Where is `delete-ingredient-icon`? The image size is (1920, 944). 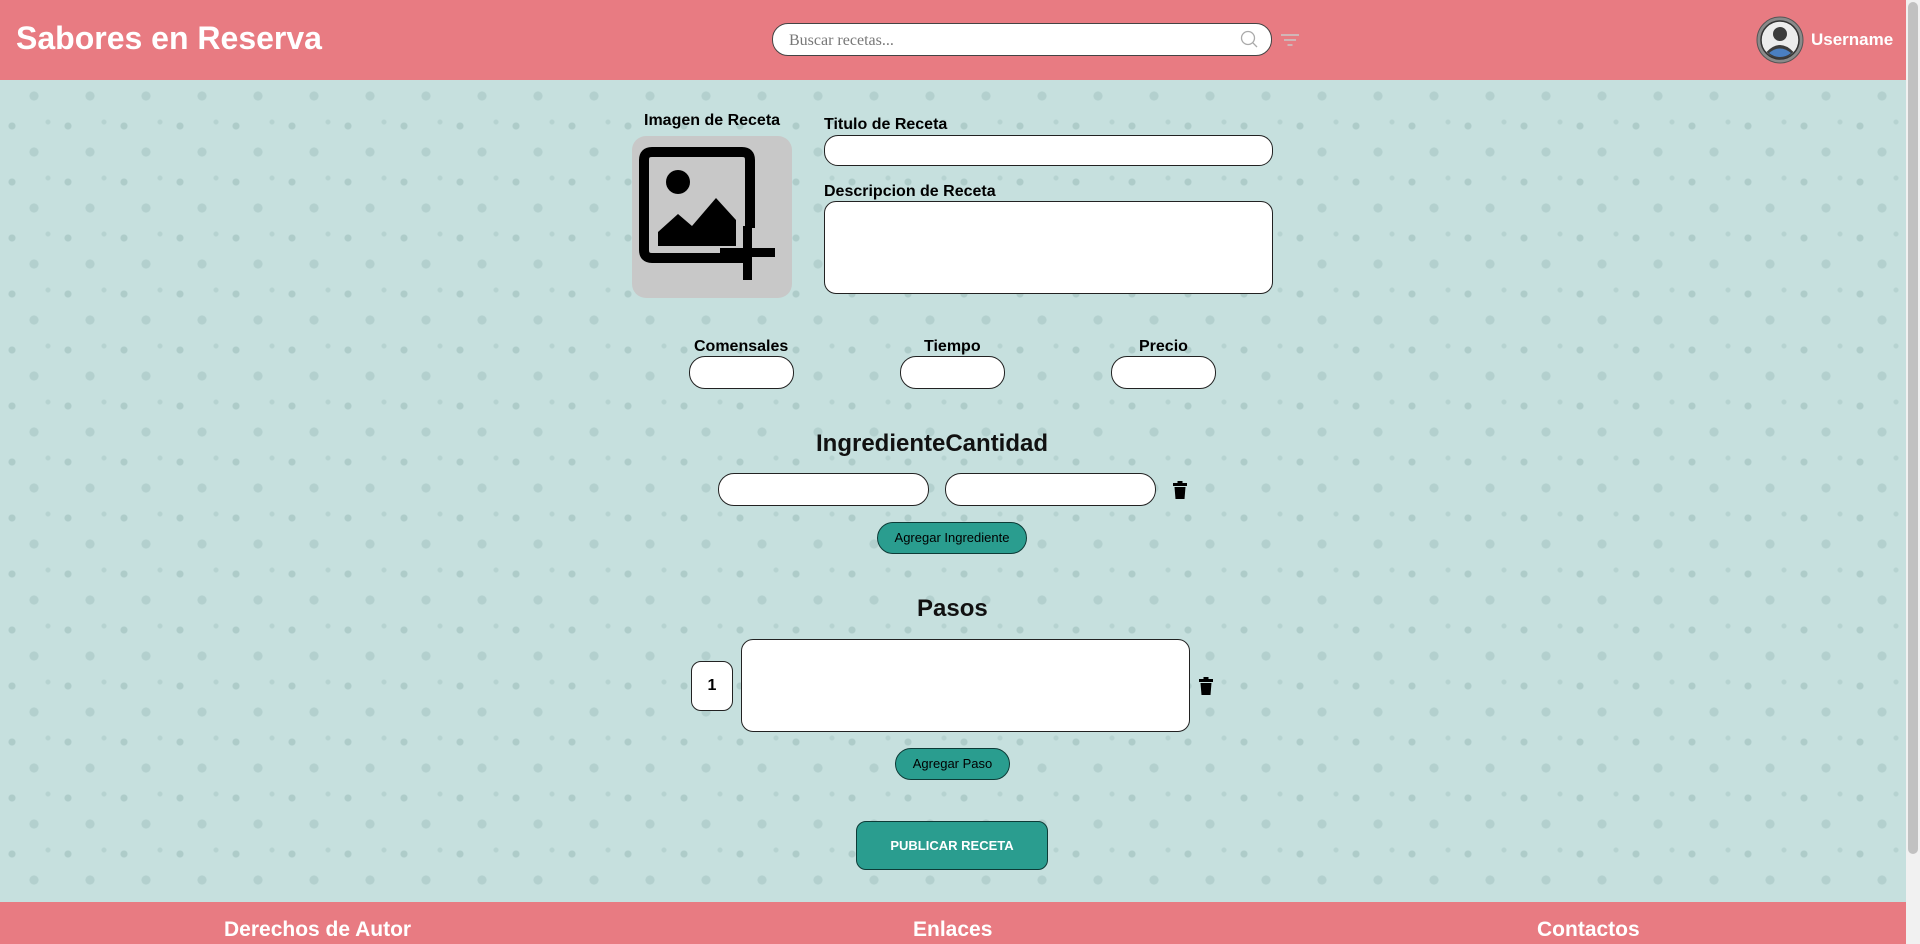
delete-ingredient-icon is located at coordinates (1180, 490).